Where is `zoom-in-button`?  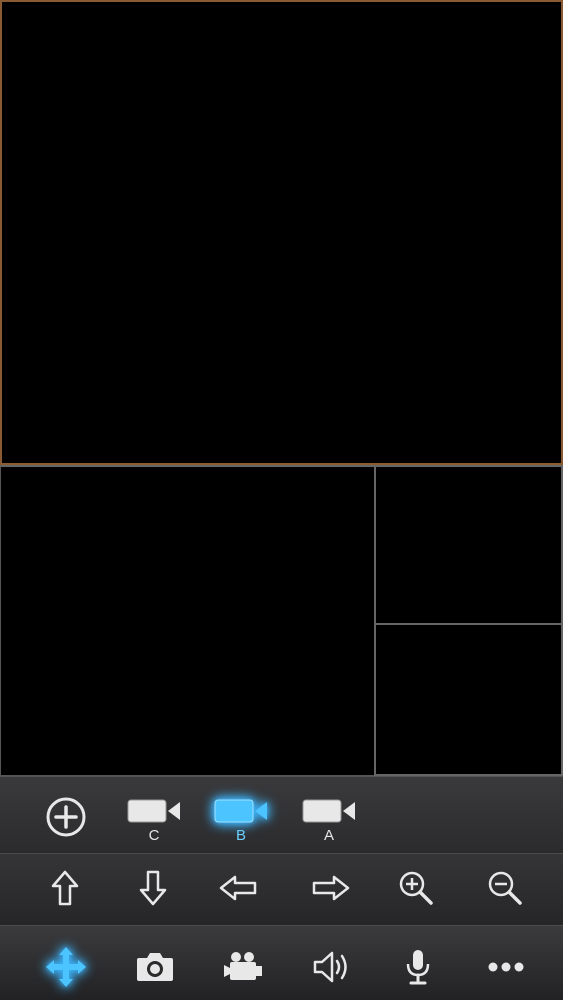
zoom-in-button is located at coordinates (416, 888).